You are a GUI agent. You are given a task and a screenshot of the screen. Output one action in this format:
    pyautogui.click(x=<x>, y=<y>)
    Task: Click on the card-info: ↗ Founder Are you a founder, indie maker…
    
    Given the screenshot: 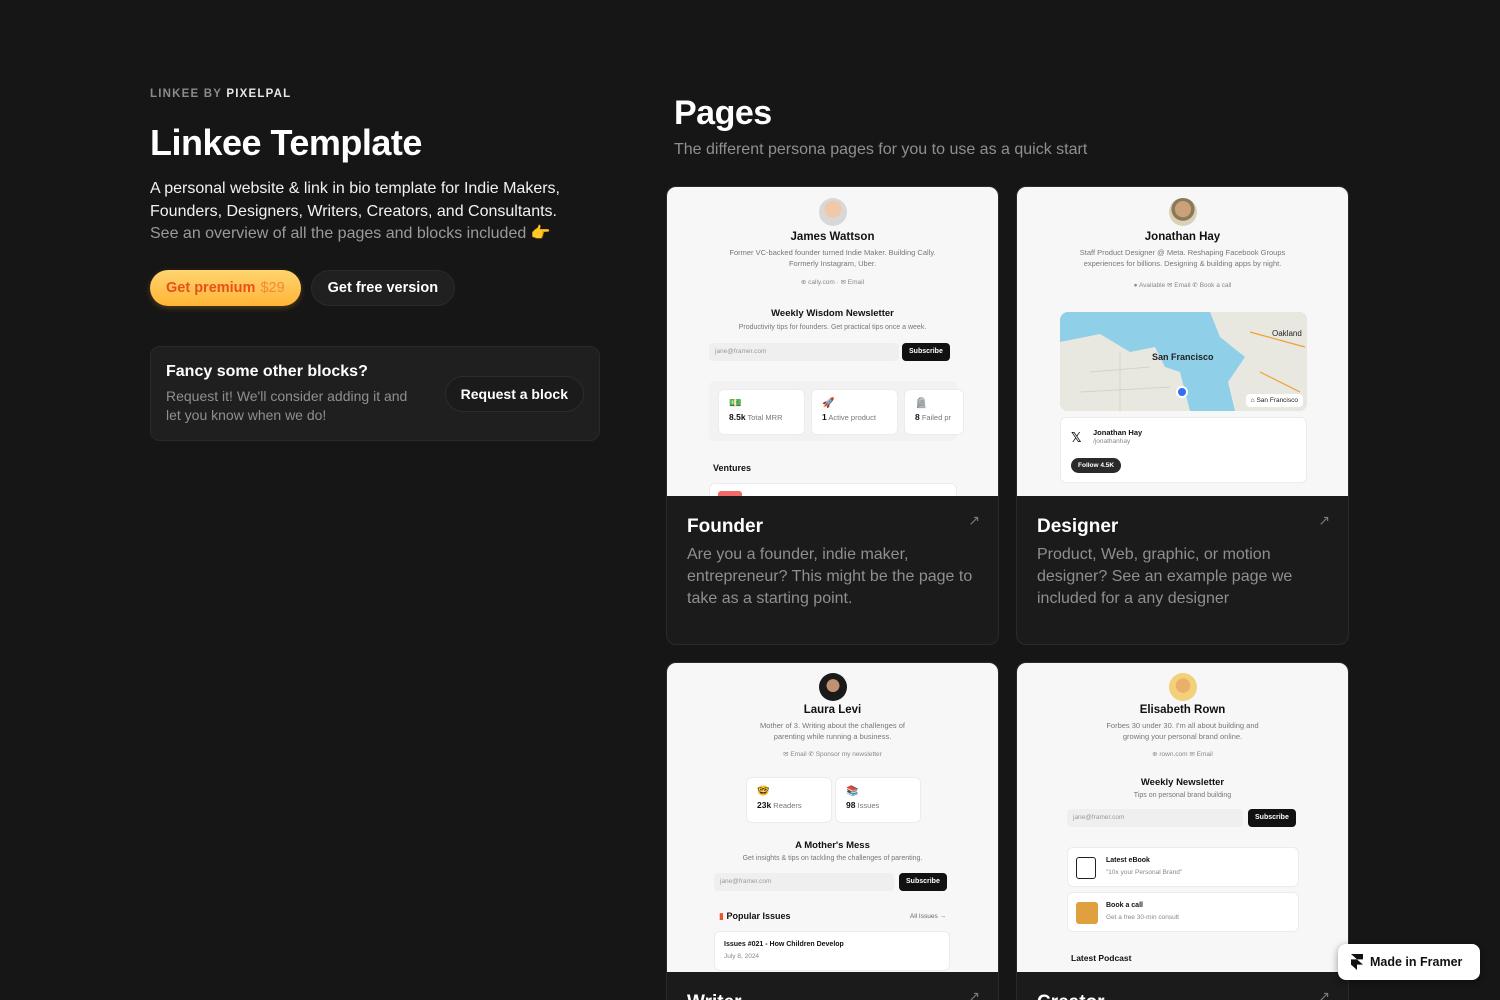 What is the action you would take?
    pyautogui.click(x=832, y=563)
    